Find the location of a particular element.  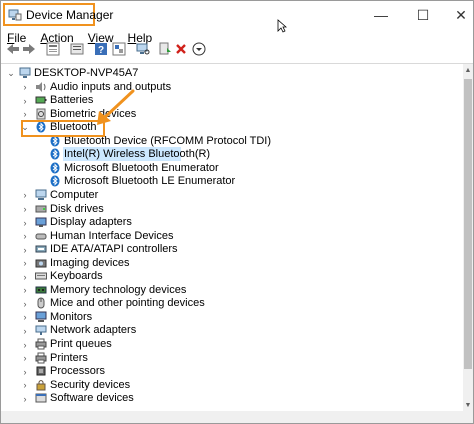

maximize-button: ☐ is located at coordinates (423, 15).